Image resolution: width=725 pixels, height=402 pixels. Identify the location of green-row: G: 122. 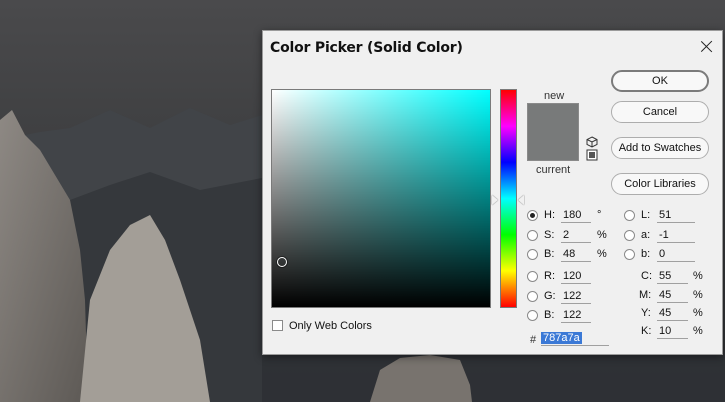
(567, 297).